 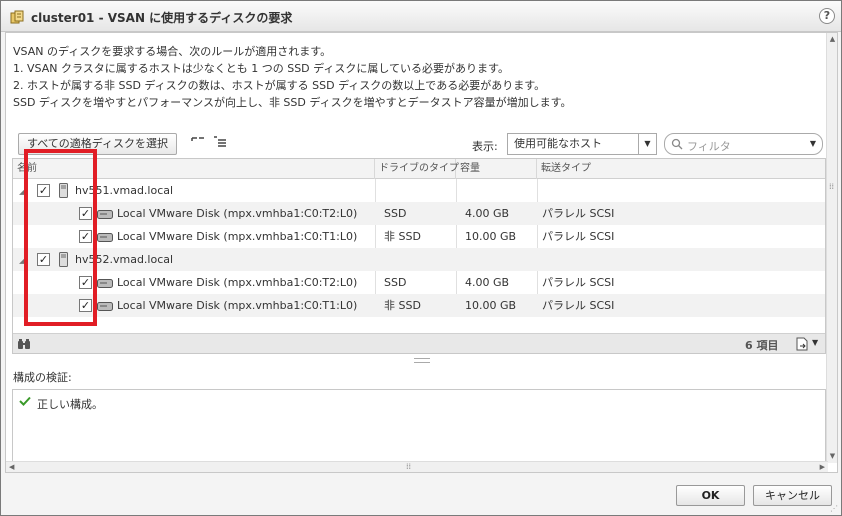 I want to click on ok-button: OK, so click(x=710, y=495).